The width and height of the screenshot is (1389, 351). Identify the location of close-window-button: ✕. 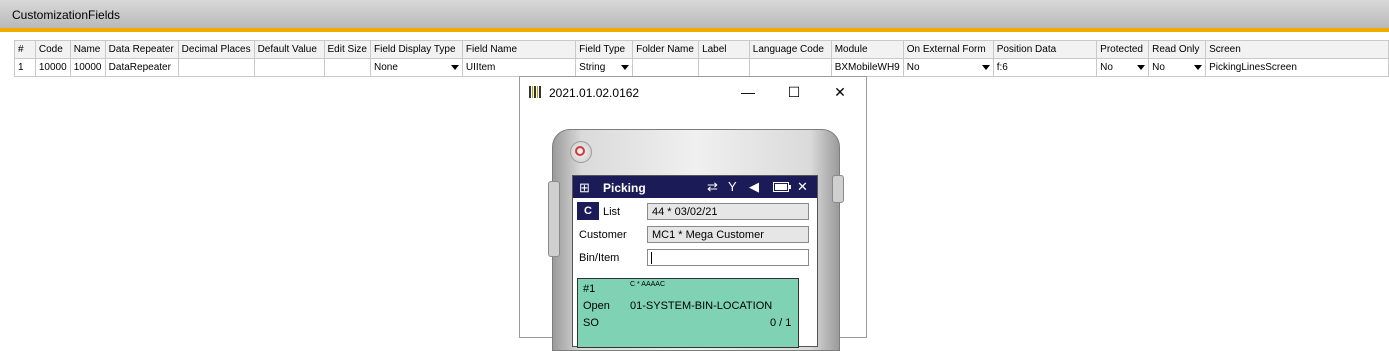
(840, 92).